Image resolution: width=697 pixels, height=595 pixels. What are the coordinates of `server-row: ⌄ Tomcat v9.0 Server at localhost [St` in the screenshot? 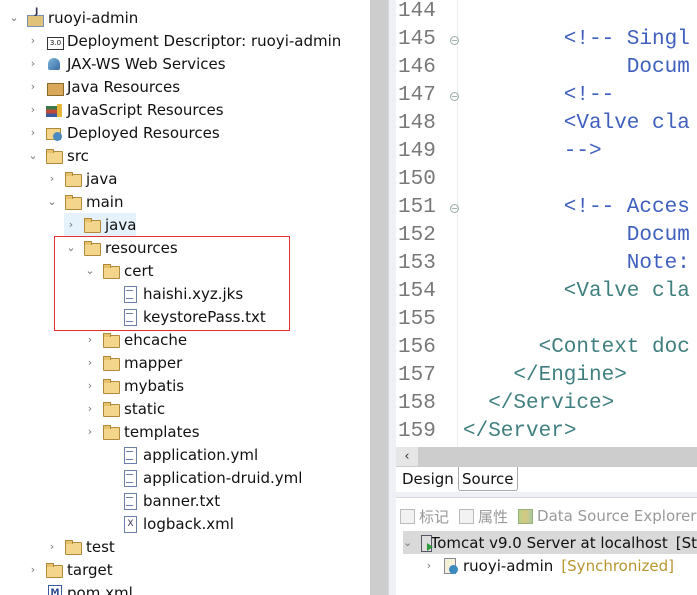 It's located at (550, 542).